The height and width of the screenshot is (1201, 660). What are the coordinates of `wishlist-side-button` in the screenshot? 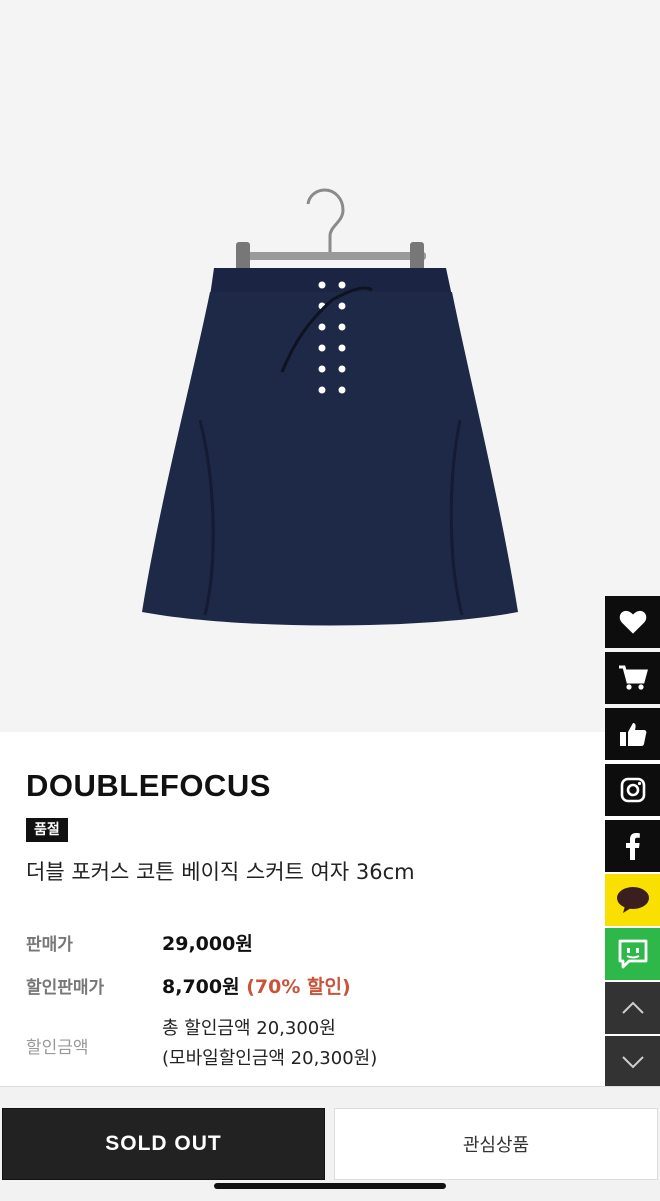 It's located at (632, 622).